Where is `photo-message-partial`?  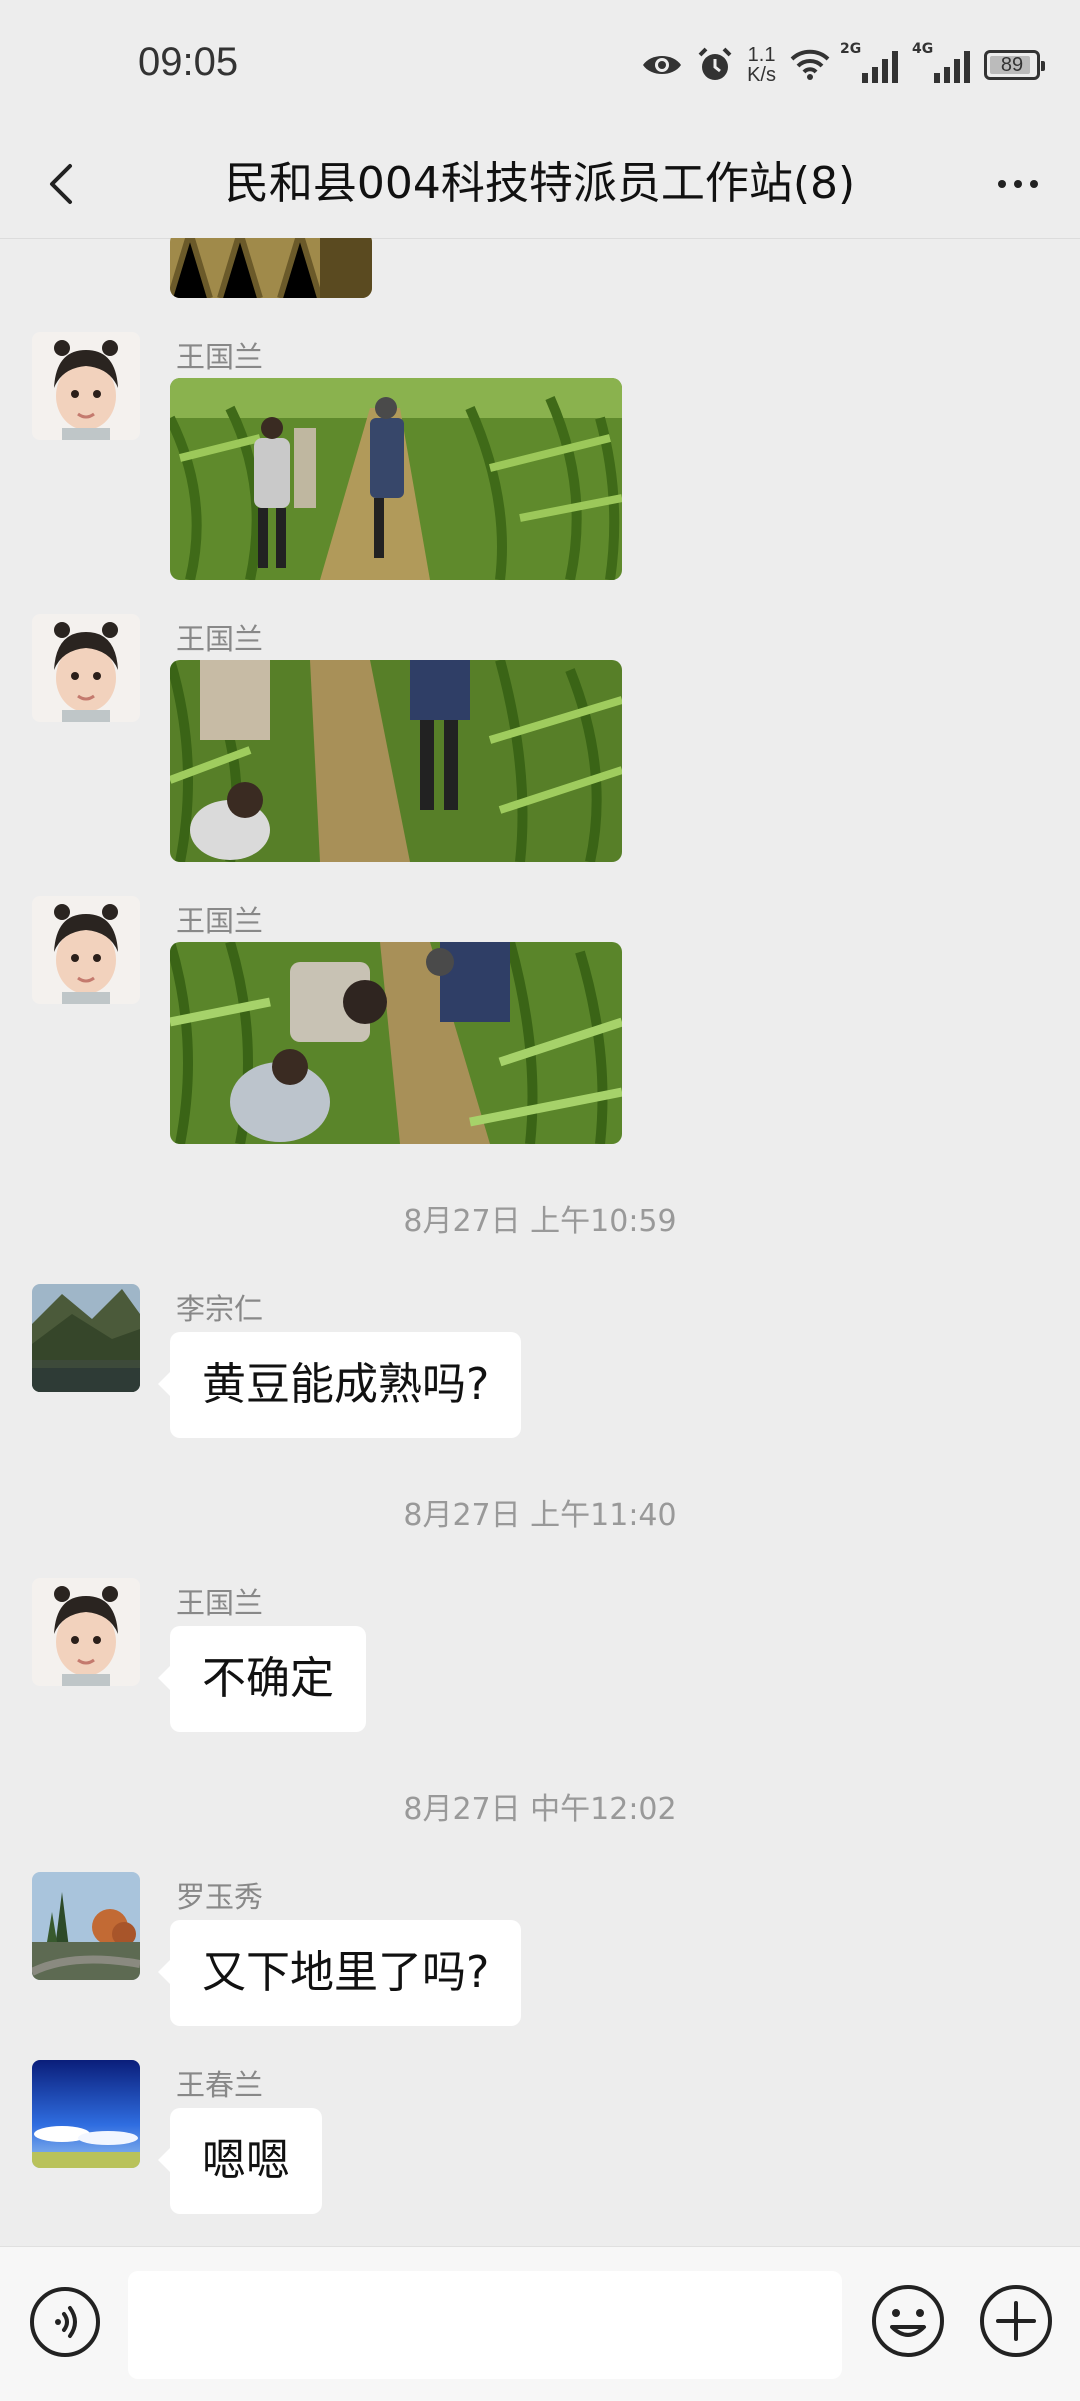 photo-message-partial is located at coordinates (271, 268).